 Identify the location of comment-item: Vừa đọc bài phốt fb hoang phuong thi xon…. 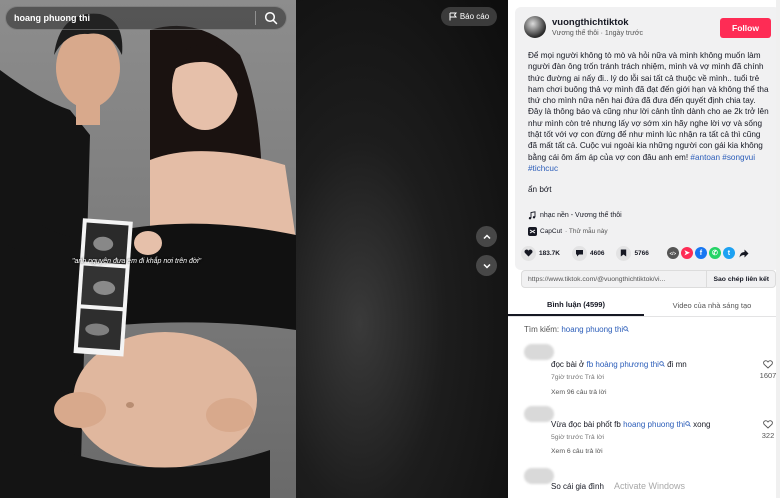
(652, 434).